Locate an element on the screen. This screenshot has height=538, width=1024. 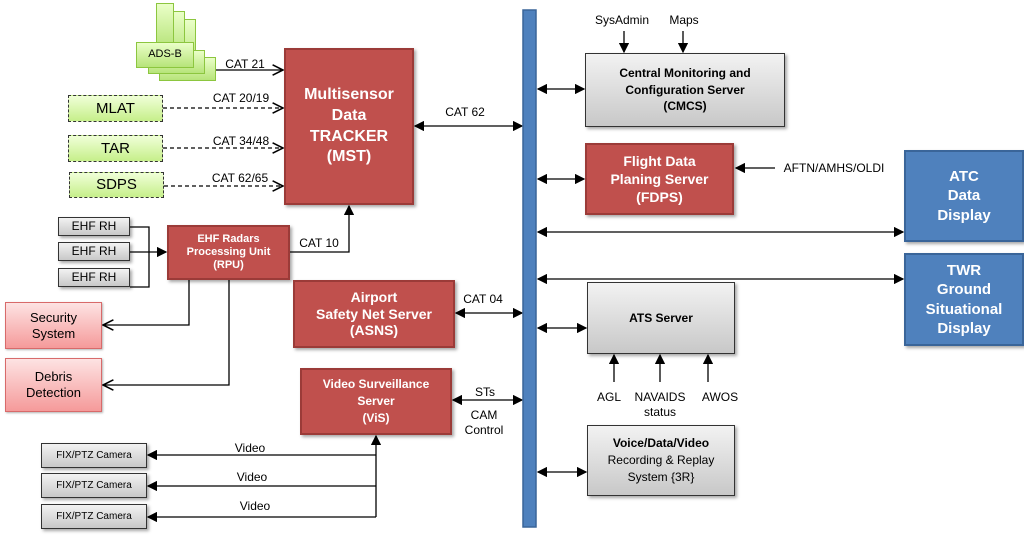
debris-line: Detection is located at coordinates (53, 392).